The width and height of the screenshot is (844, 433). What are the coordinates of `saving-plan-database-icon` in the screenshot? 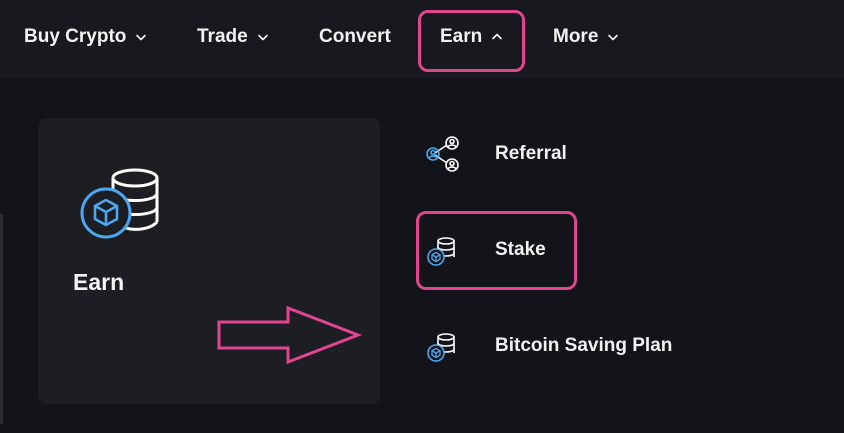 It's located at (443, 346).